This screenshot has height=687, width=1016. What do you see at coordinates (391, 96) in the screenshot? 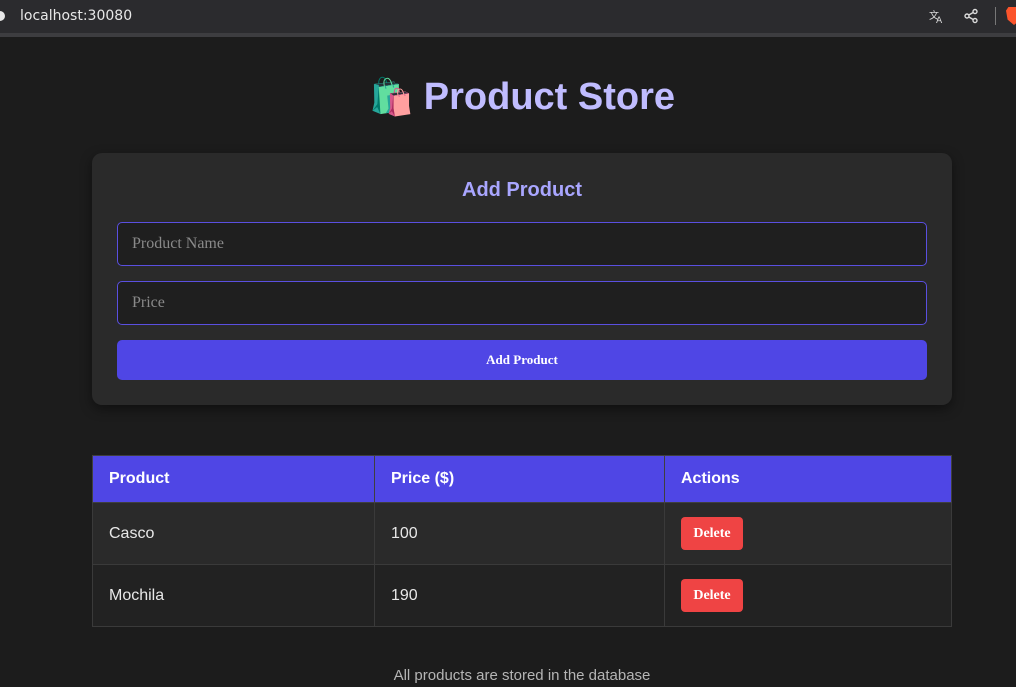
I see `shopping-bag-icon: 🛍️` at bounding box center [391, 96].